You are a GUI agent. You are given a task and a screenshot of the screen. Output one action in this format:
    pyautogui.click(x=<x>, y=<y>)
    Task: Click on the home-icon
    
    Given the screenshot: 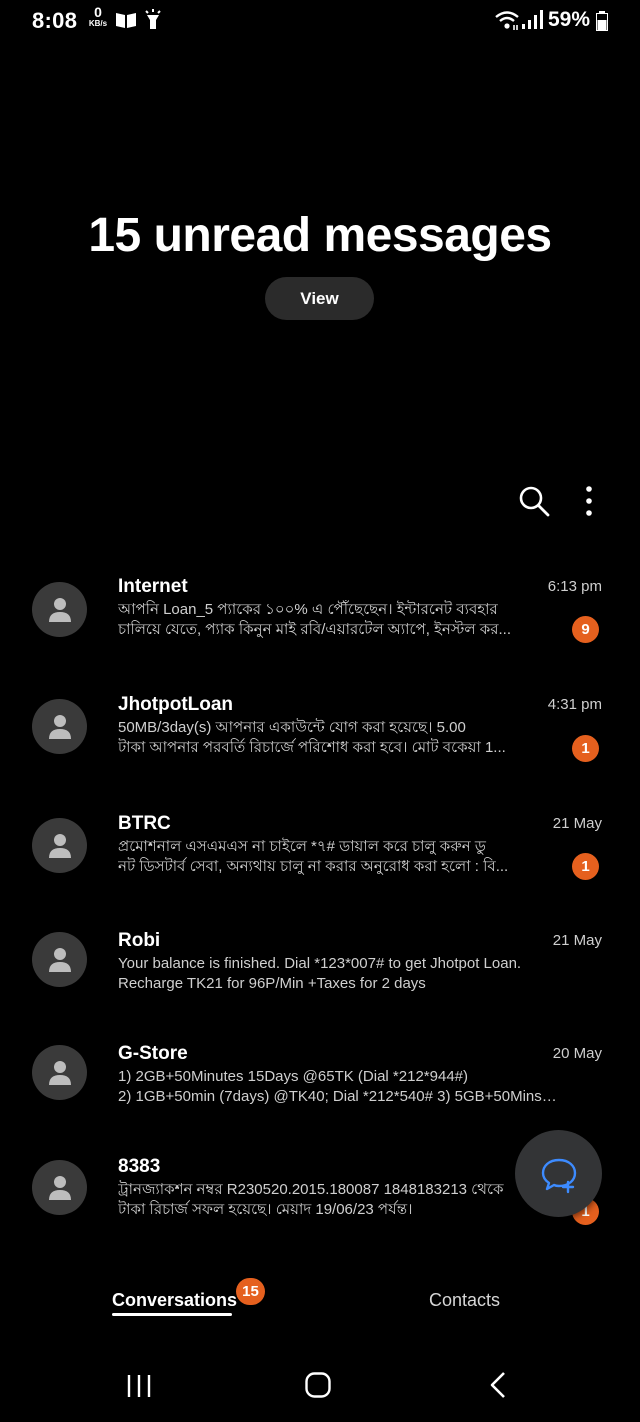 What is the action you would take?
    pyautogui.click(x=318, y=1385)
    